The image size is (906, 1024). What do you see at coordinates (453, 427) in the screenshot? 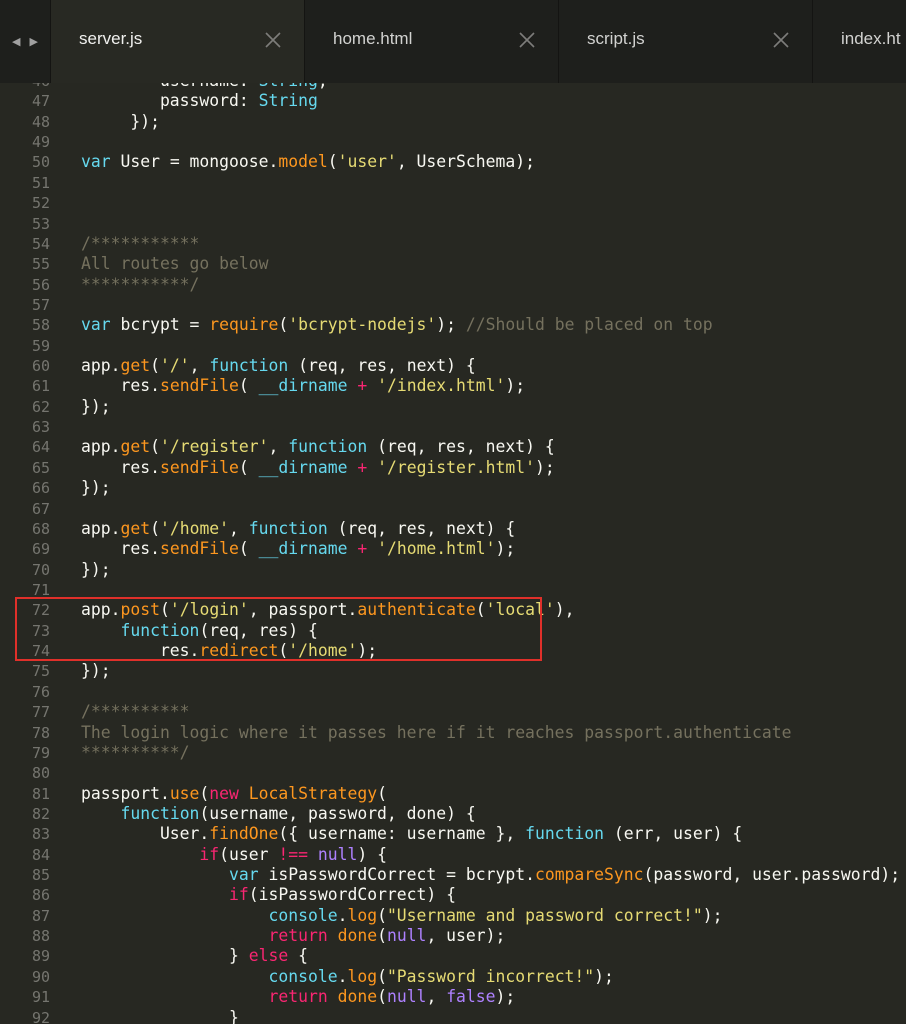
I see `code-line: 63` at bounding box center [453, 427].